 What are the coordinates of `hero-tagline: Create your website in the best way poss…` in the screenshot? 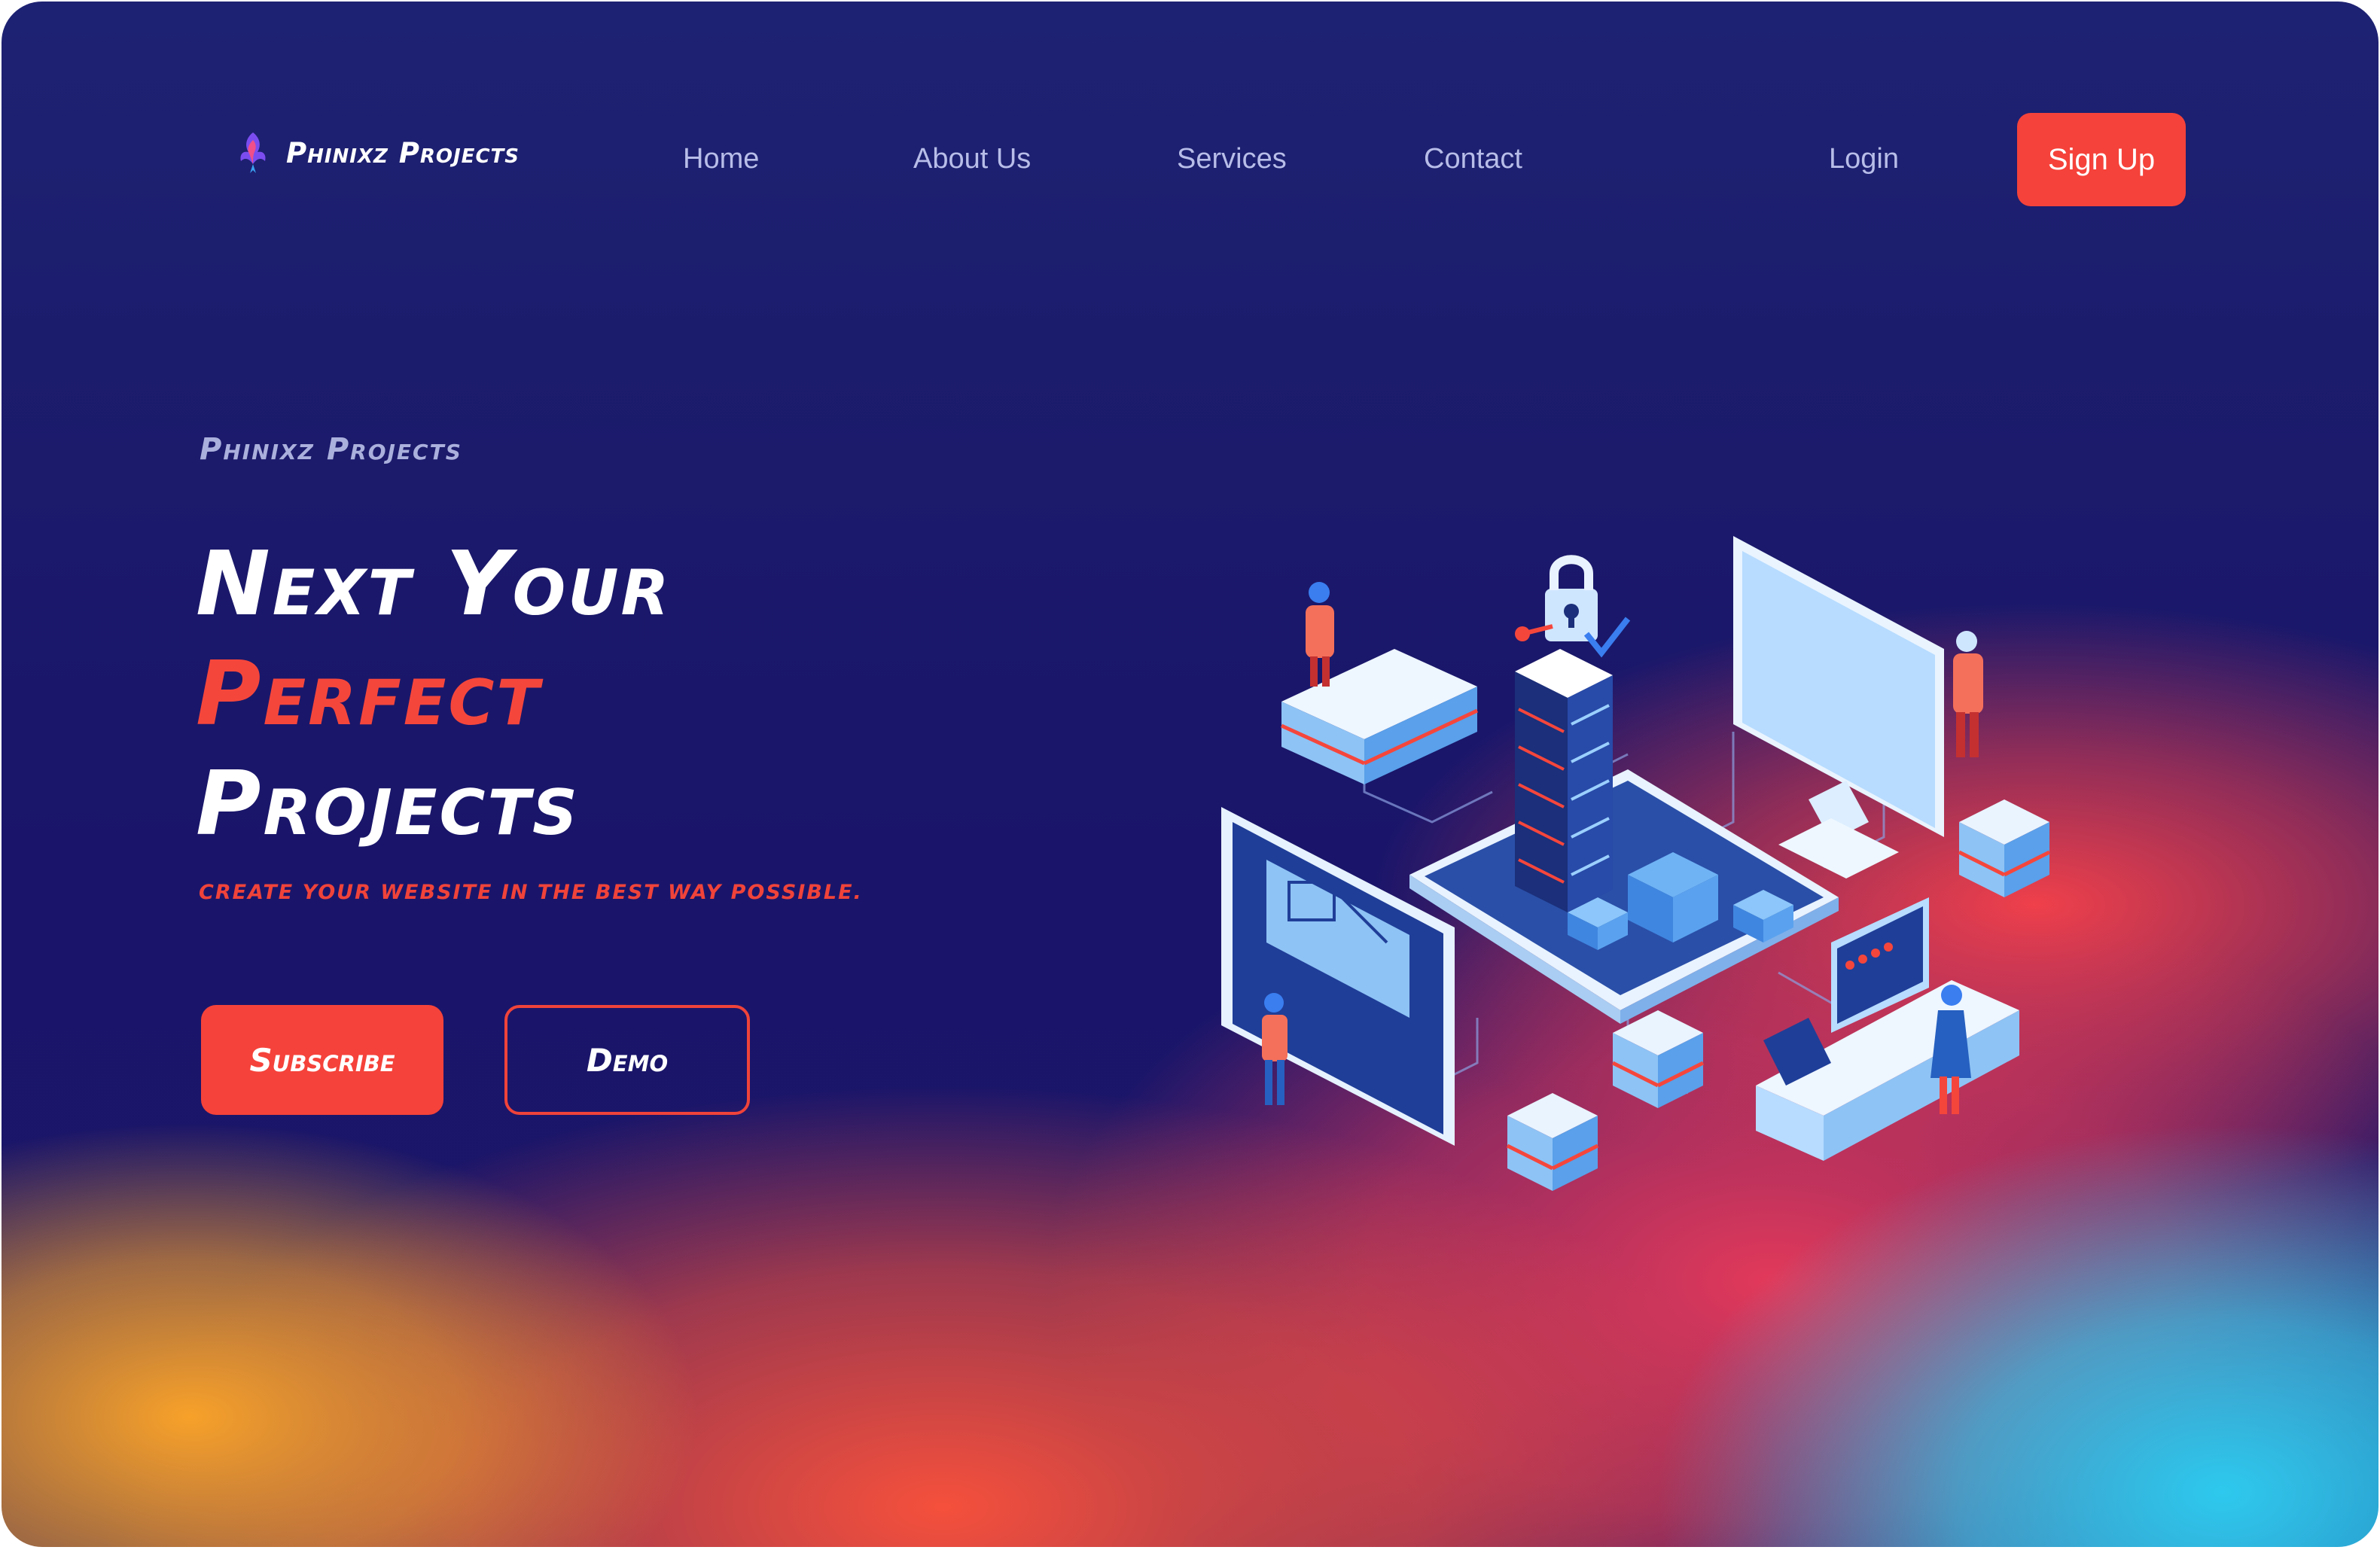 It's located at (531, 892).